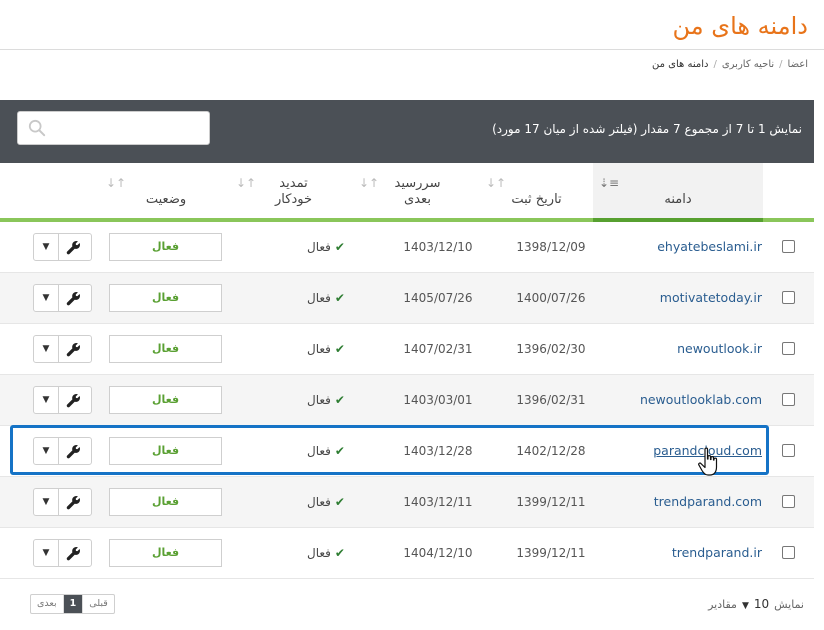 The image size is (824, 630). I want to click on column-header-next-due-date: ↓↑ سررسید بعدی, so click(417, 191).